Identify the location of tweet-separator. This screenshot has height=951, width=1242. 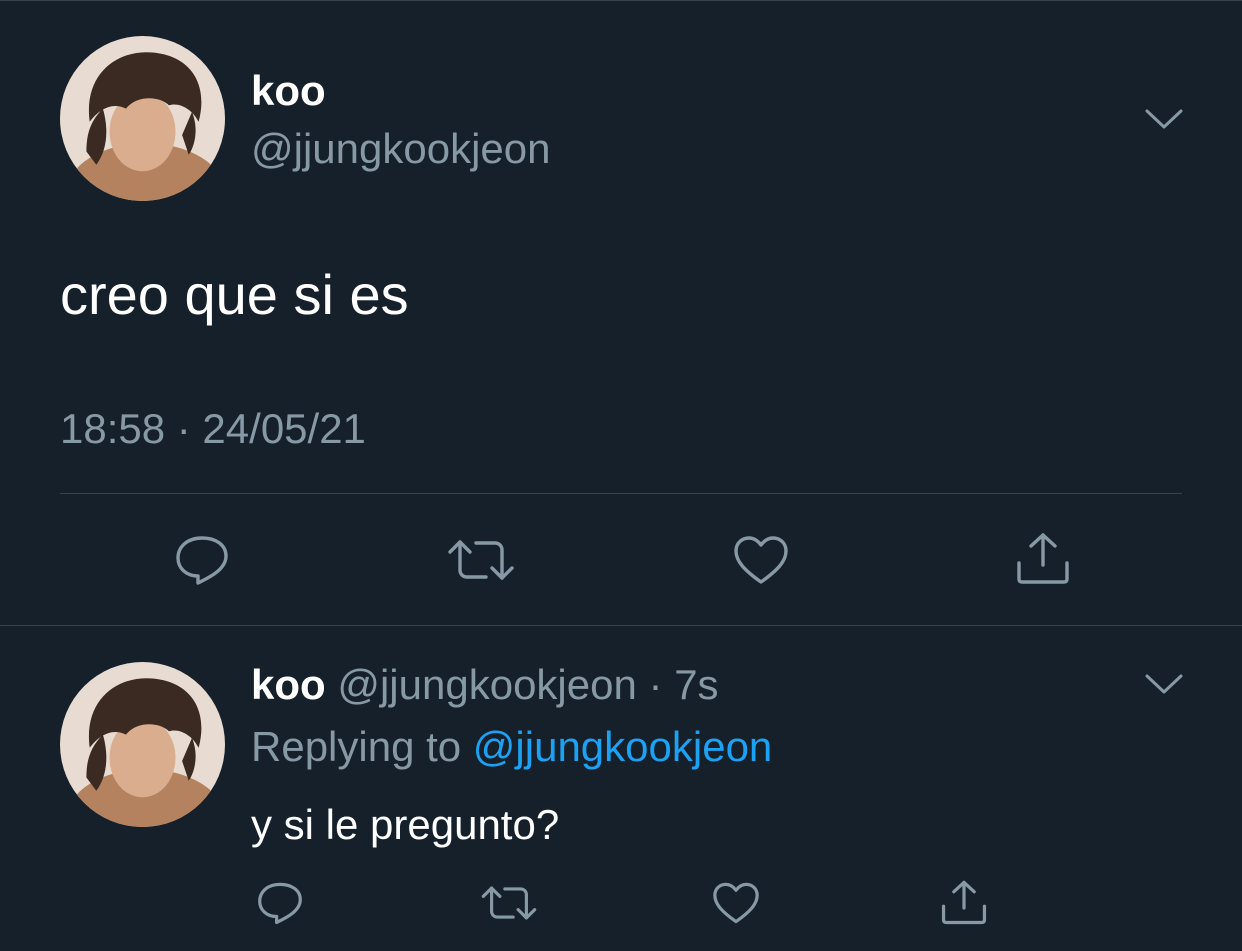
(621, 625).